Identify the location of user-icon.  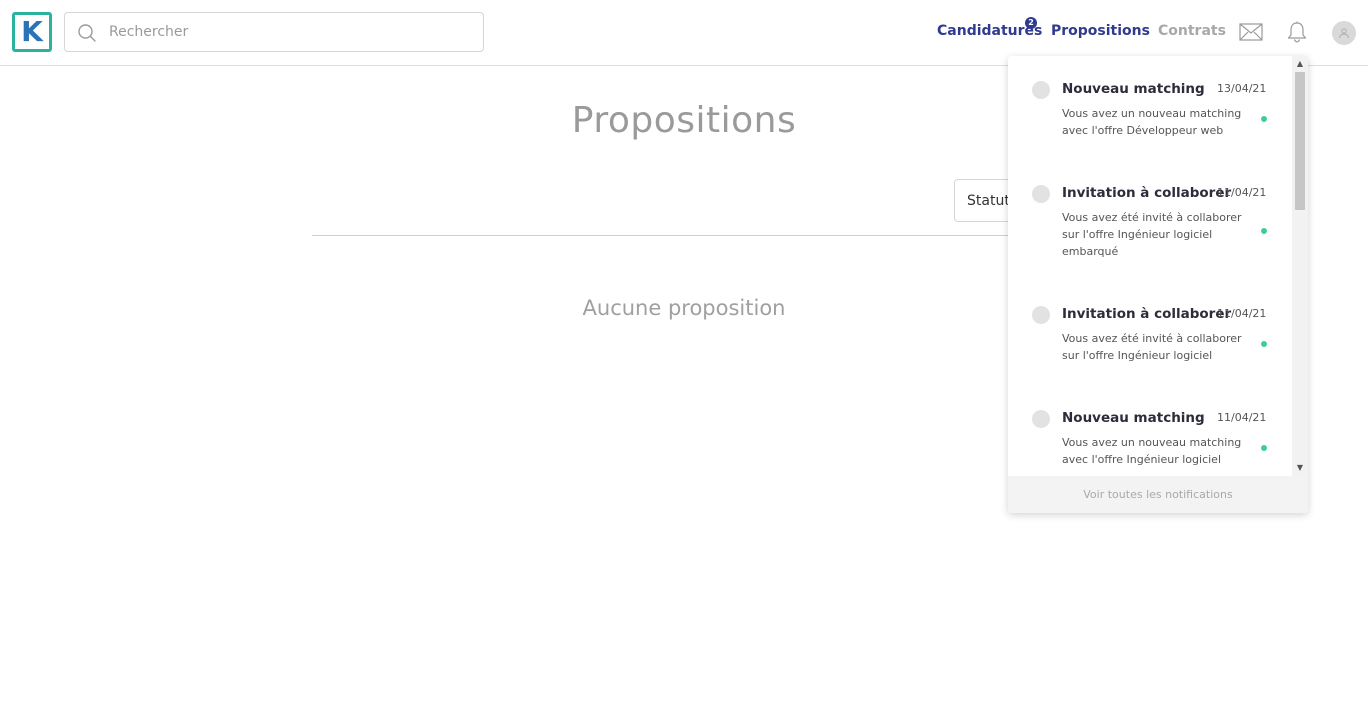
(1344, 33).